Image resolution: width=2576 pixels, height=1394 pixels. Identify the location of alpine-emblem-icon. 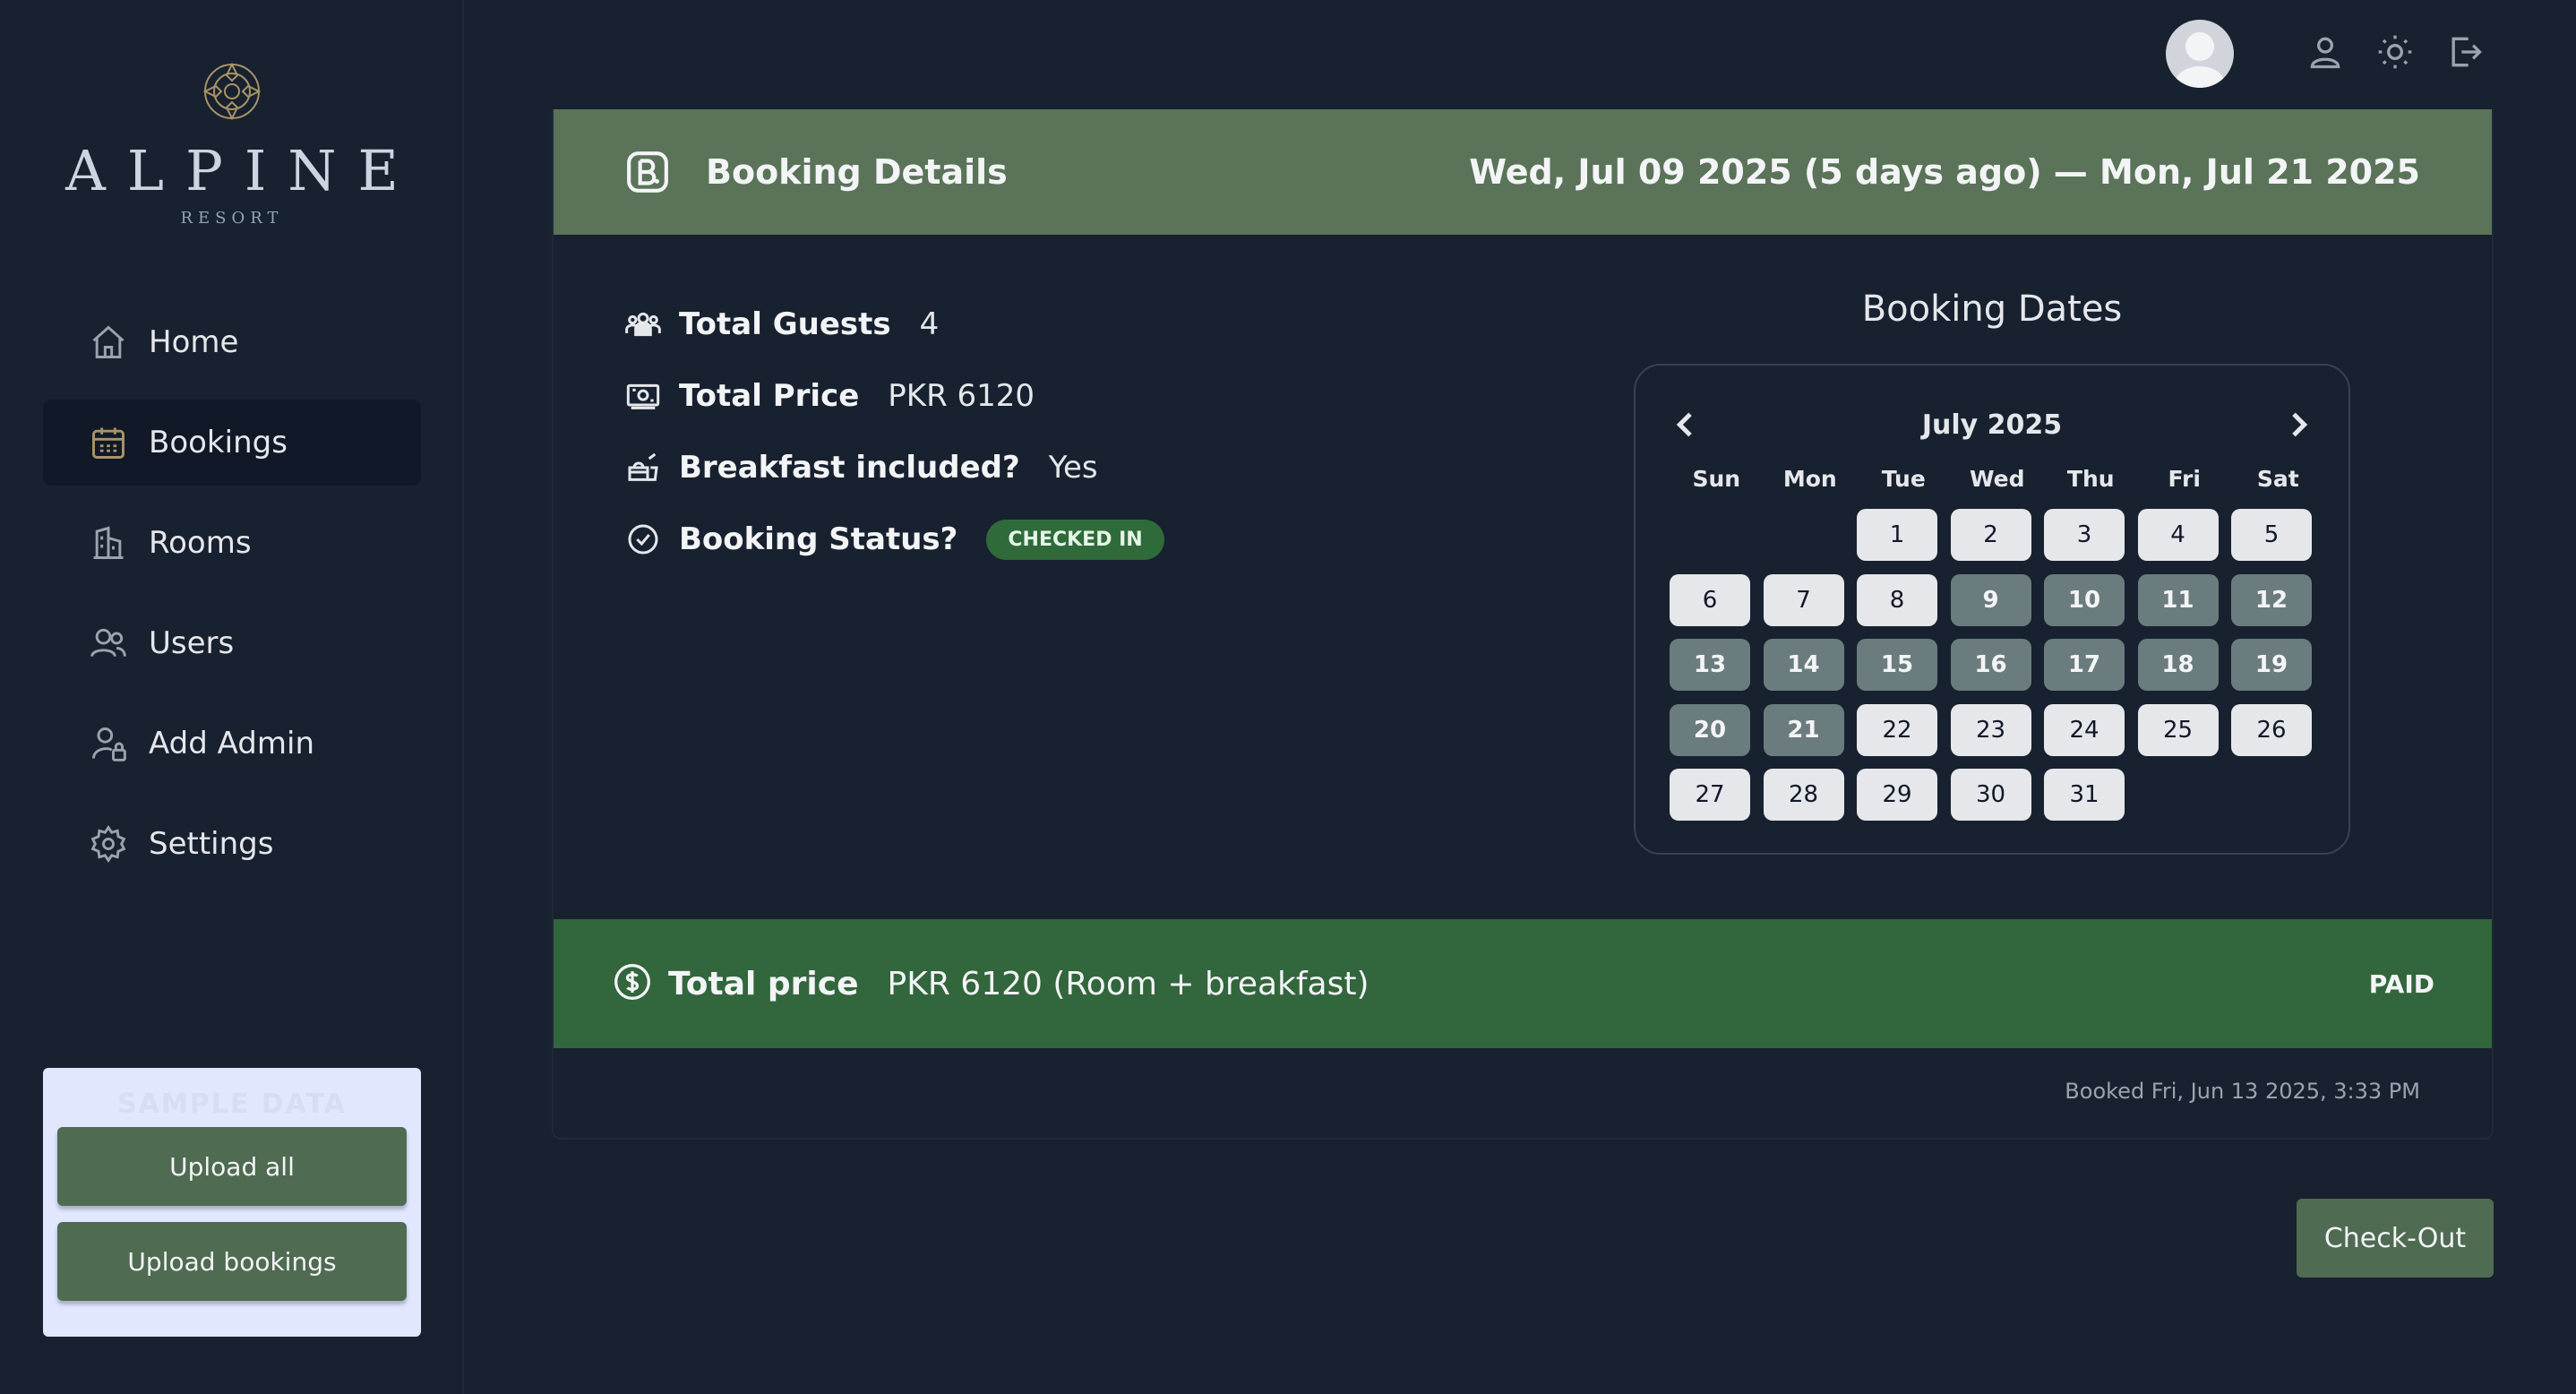
(232, 92).